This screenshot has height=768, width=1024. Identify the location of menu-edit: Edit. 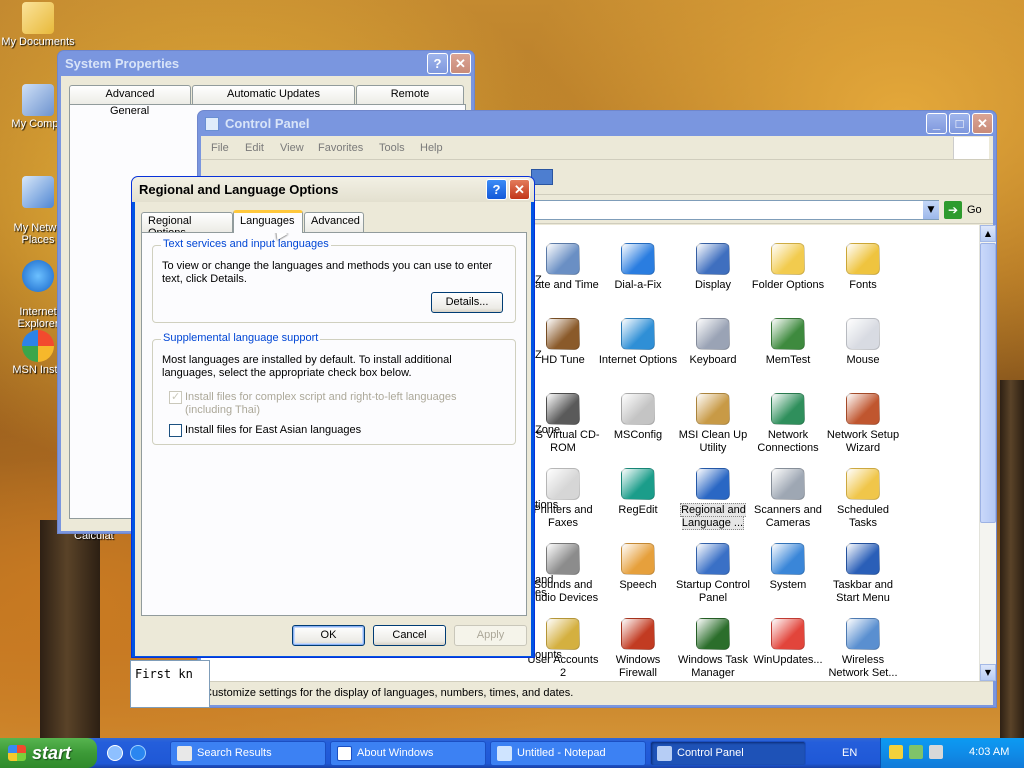
(254, 148).